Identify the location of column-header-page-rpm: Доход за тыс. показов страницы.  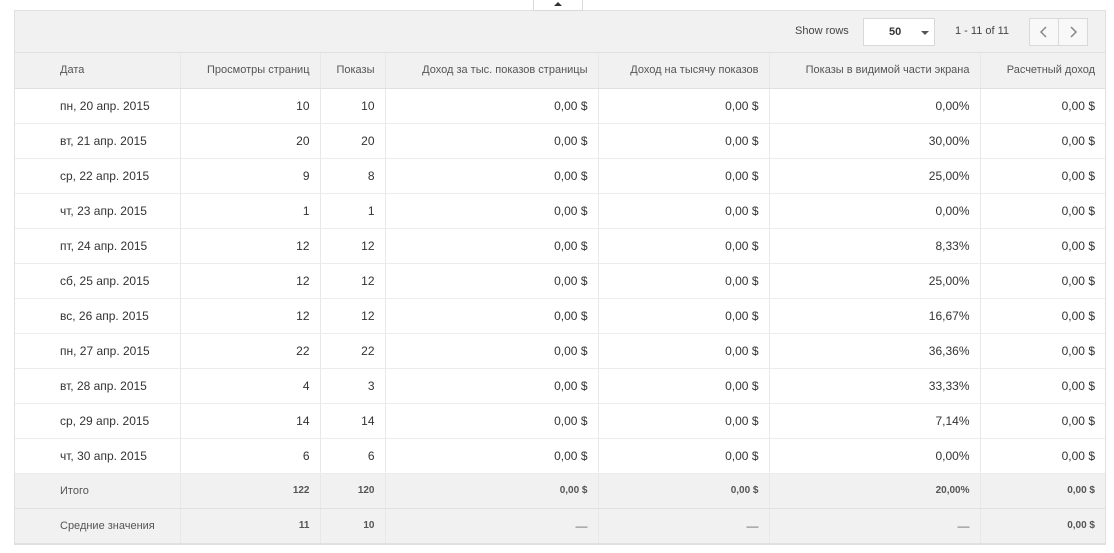
(492, 71).